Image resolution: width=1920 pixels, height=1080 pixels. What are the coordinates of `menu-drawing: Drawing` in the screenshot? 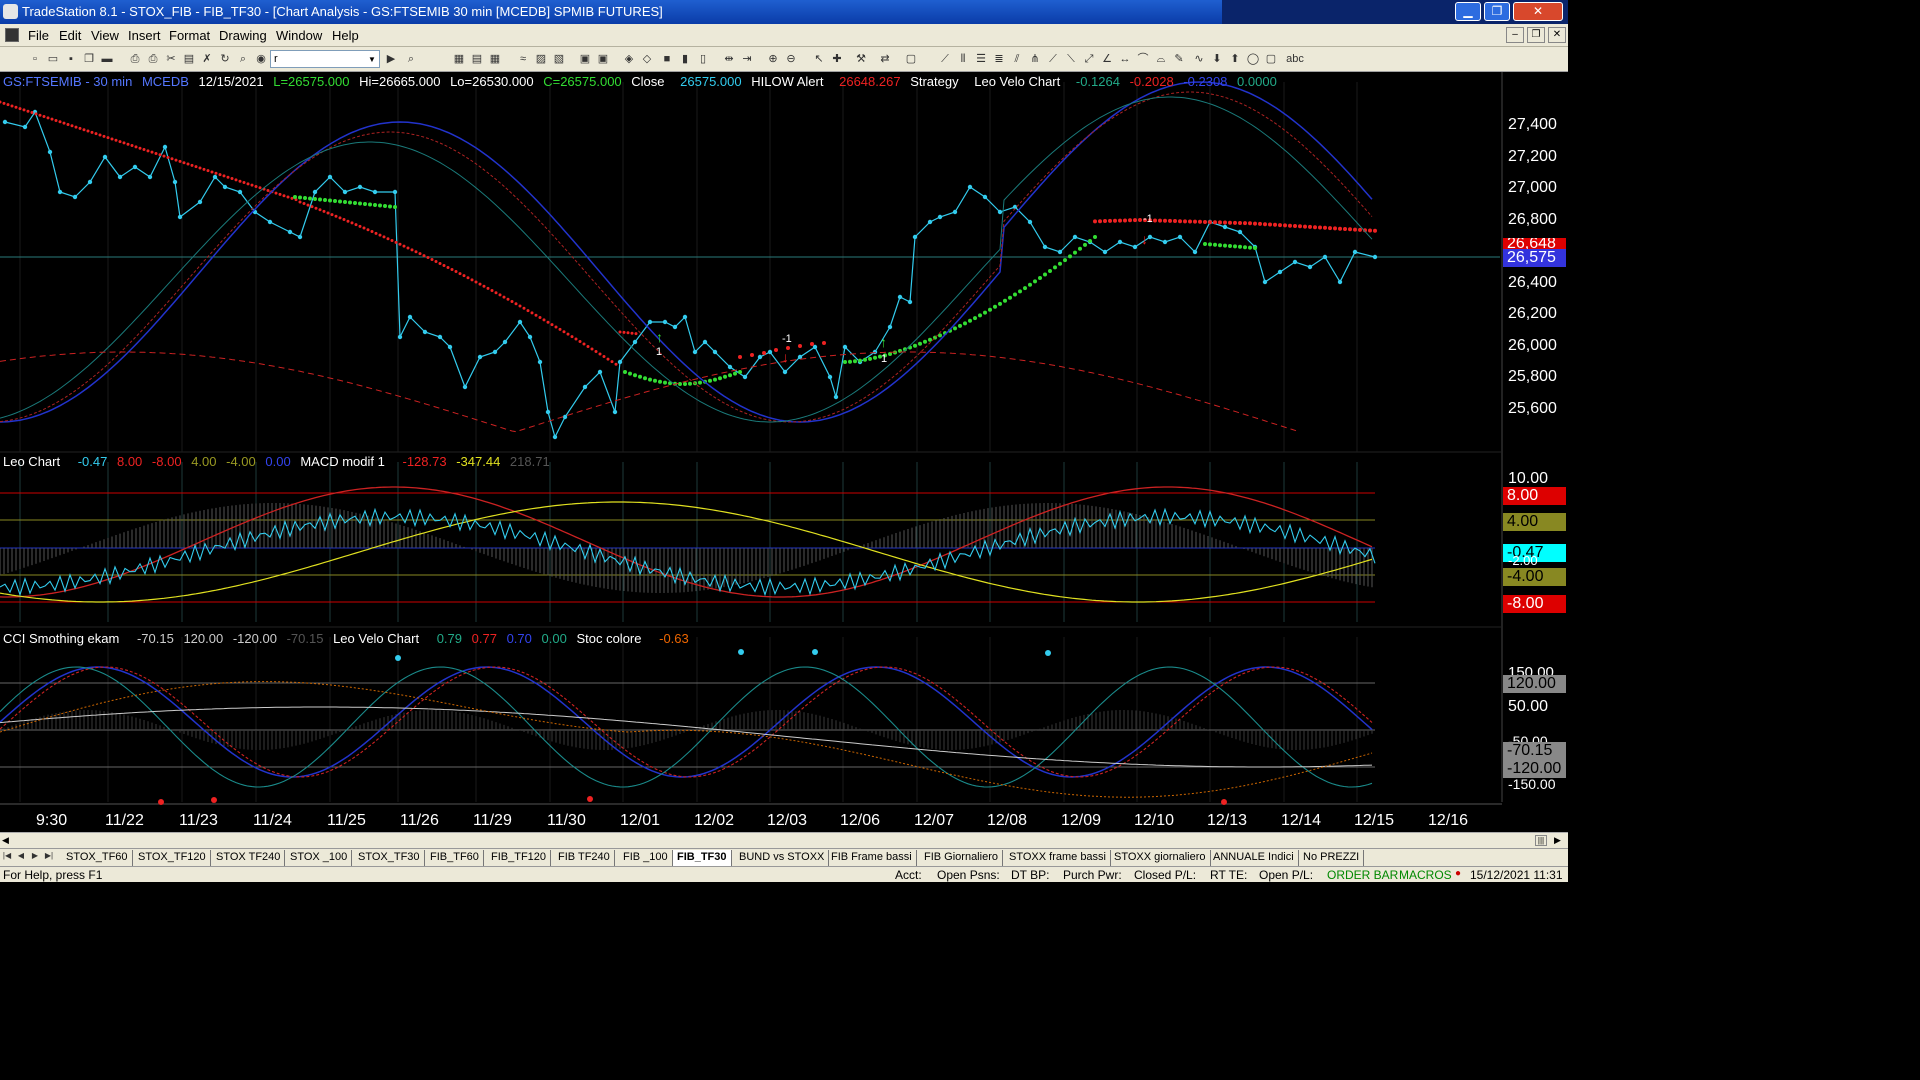 It's located at (243, 35).